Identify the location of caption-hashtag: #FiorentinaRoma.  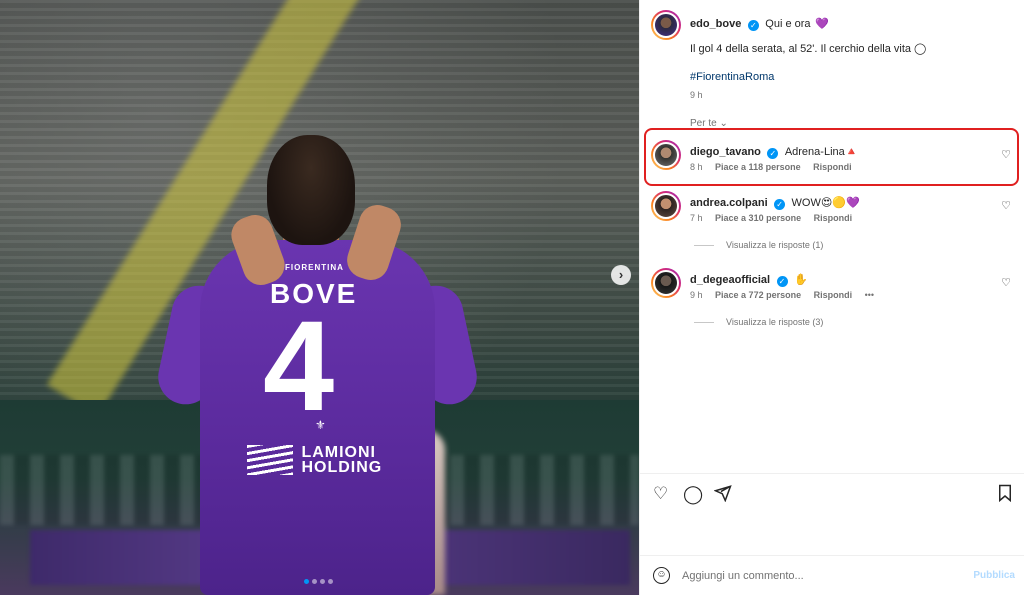
(732, 77).